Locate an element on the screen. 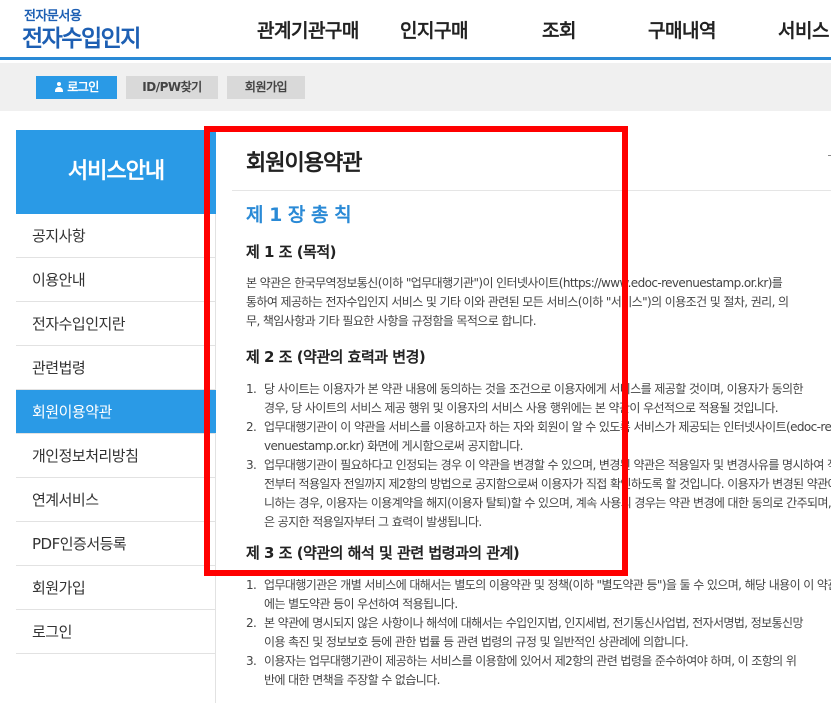  nav-item-lookup: 조회 is located at coordinates (559, 29).